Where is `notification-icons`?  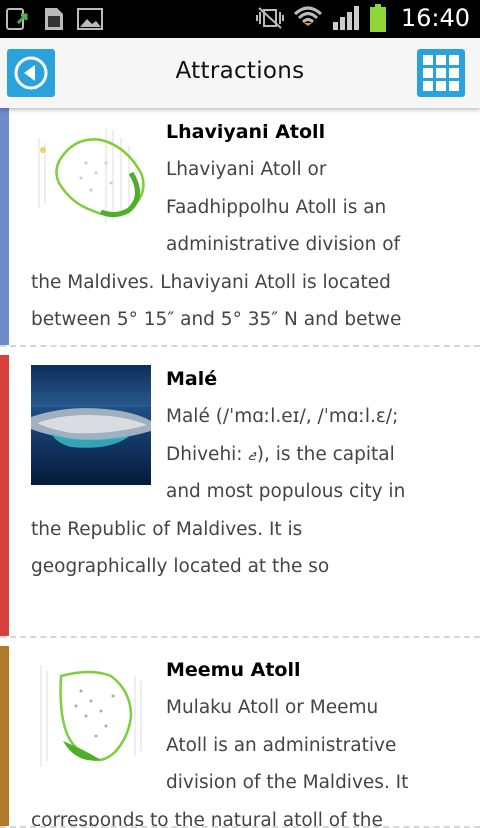 notification-icons is located at coordinates (54, 19).